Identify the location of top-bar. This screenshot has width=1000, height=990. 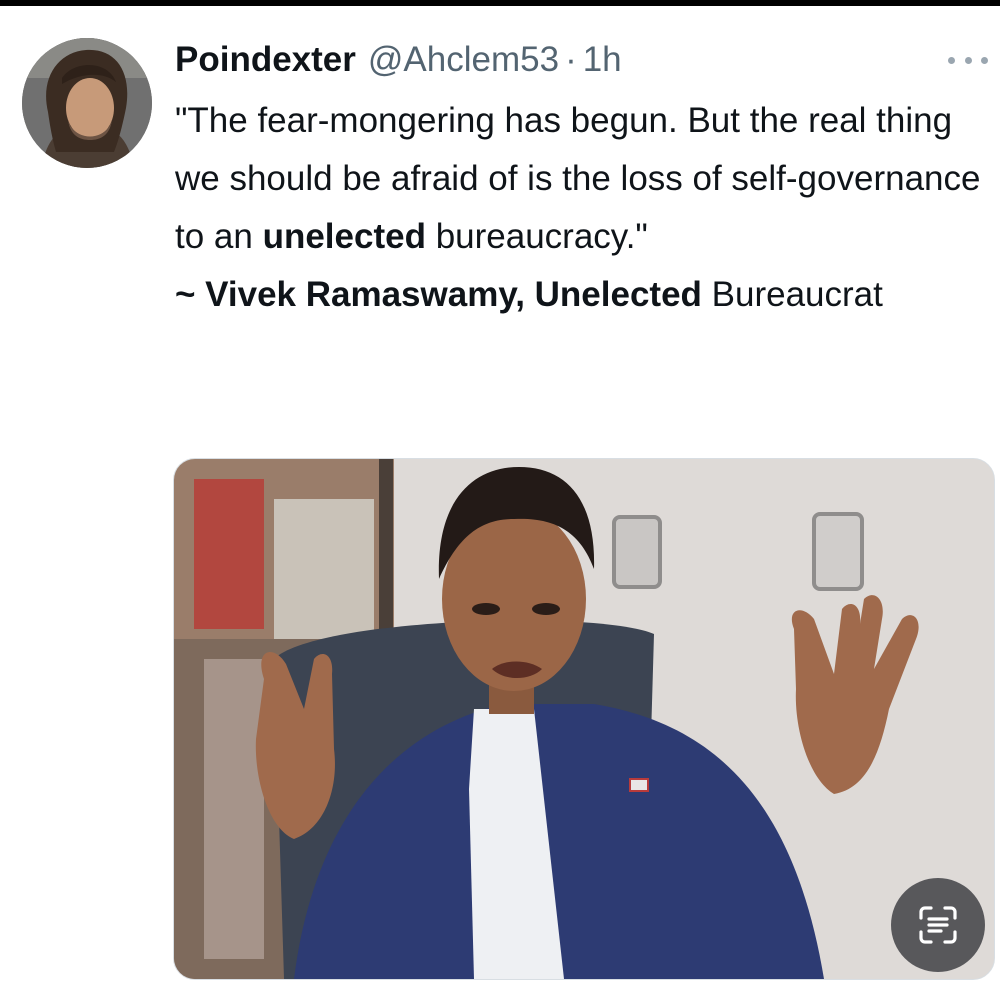
(500, 3).